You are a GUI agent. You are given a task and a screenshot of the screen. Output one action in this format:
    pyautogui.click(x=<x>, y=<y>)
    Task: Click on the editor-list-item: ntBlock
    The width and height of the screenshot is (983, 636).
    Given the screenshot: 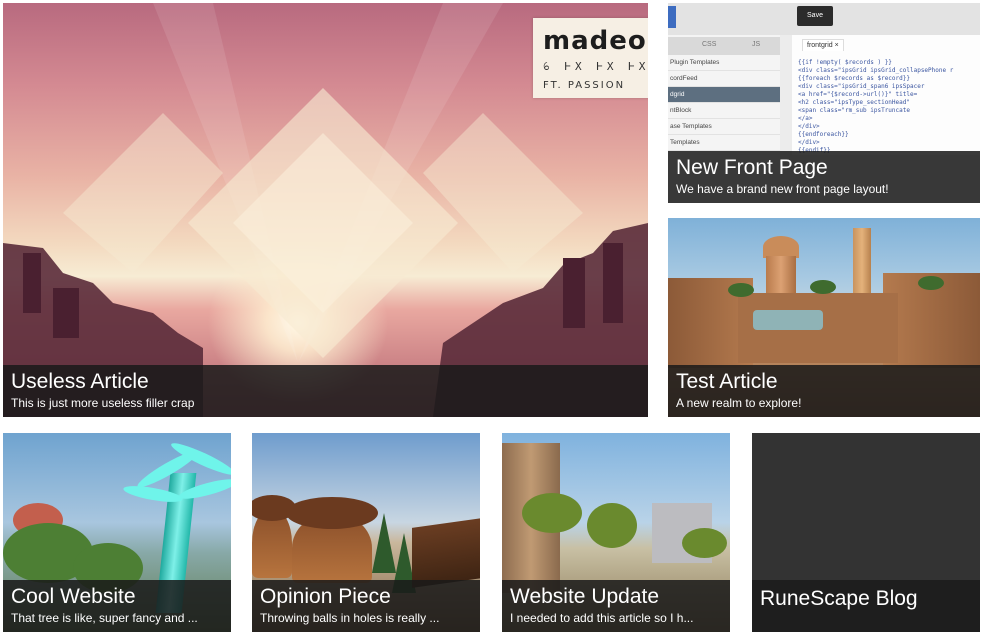 What is the action you would take?
    pyautogui.click(x=724, y=111)
    